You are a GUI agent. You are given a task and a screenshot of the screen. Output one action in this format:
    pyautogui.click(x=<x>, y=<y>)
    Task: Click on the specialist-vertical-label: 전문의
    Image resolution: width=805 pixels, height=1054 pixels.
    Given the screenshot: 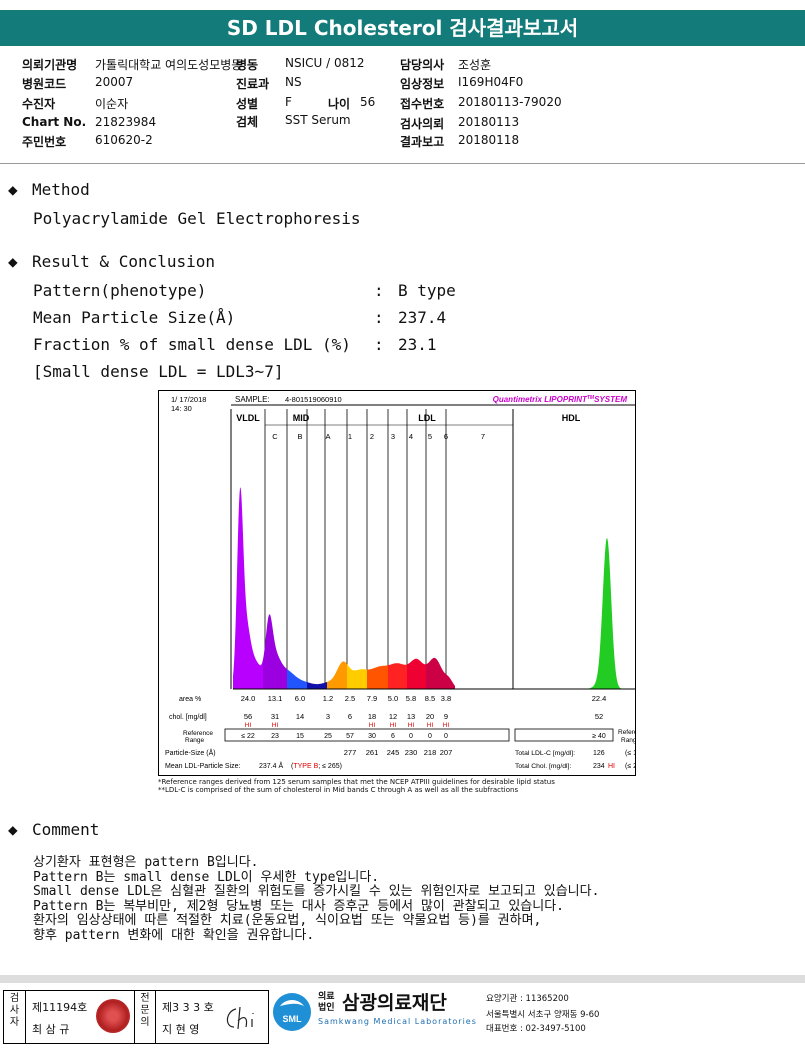 What is the action you would take?
    pyautogui.click(x=145, y=1017)
    